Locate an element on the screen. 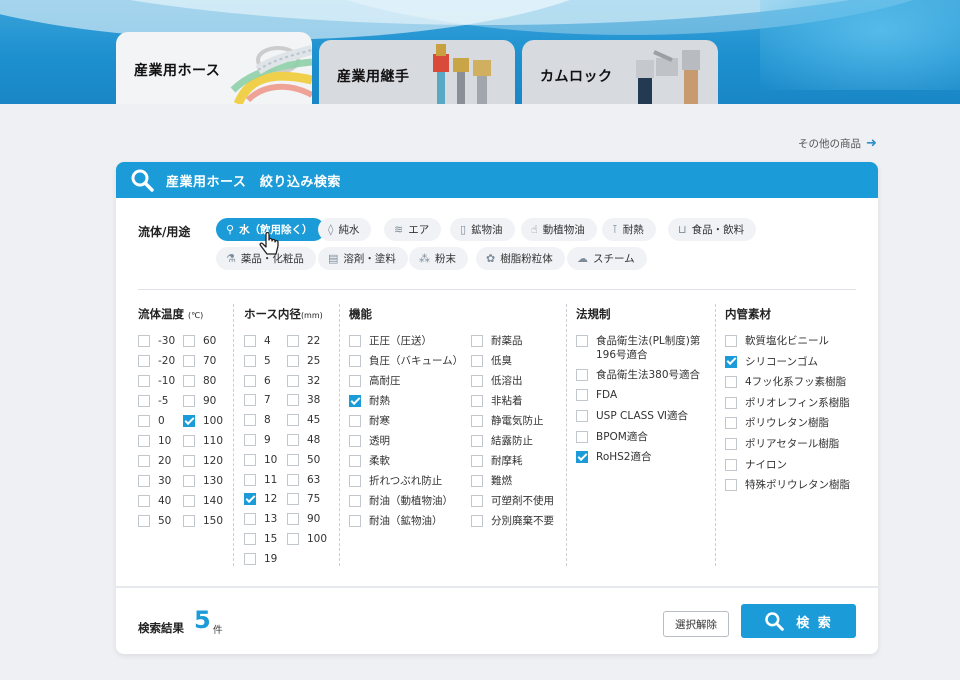 The height and width of the screenshot is (680, 960). temp-checkbox: -10 is located at coordinates (156, 381).